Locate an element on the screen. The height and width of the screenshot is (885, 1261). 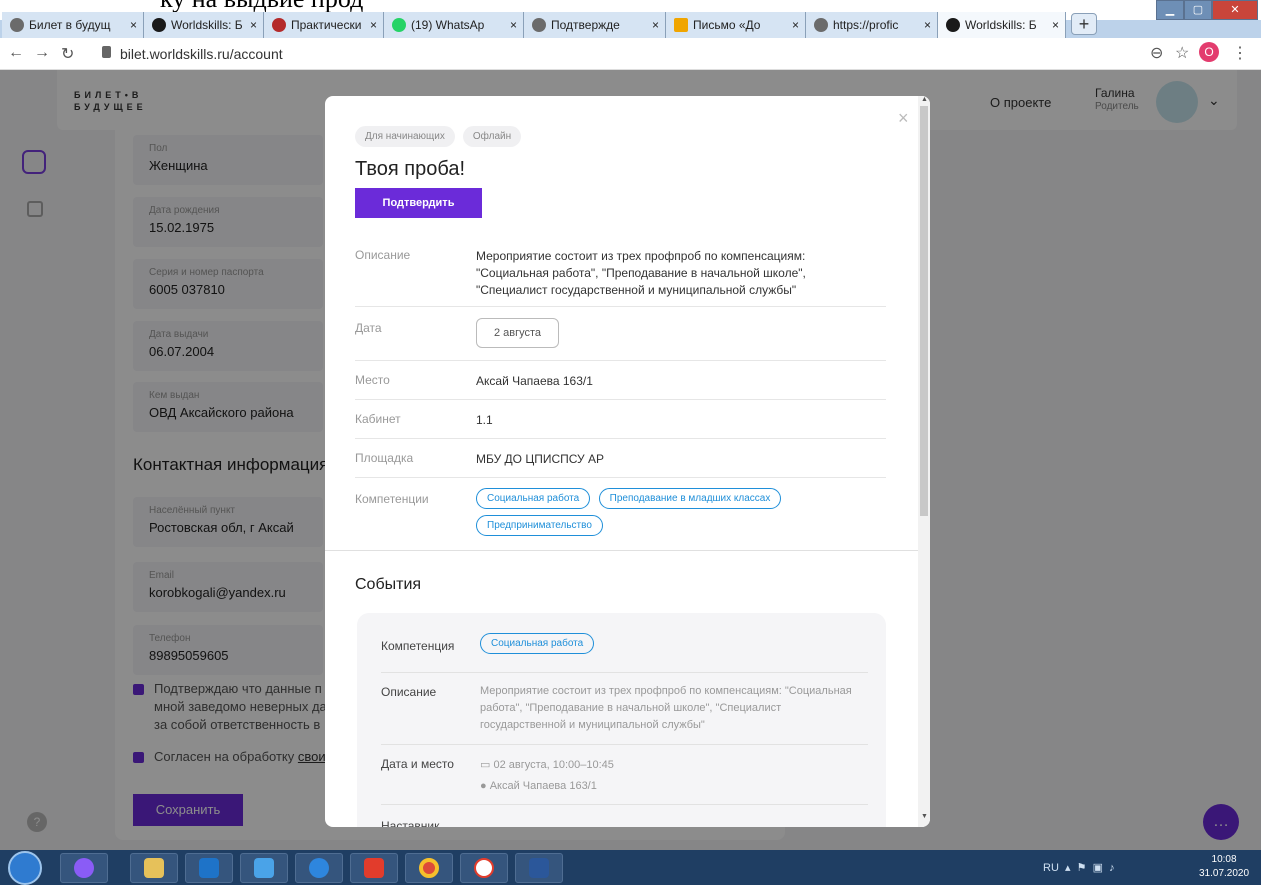
taskbar-app-explorer is located at coordinates (154, 868).